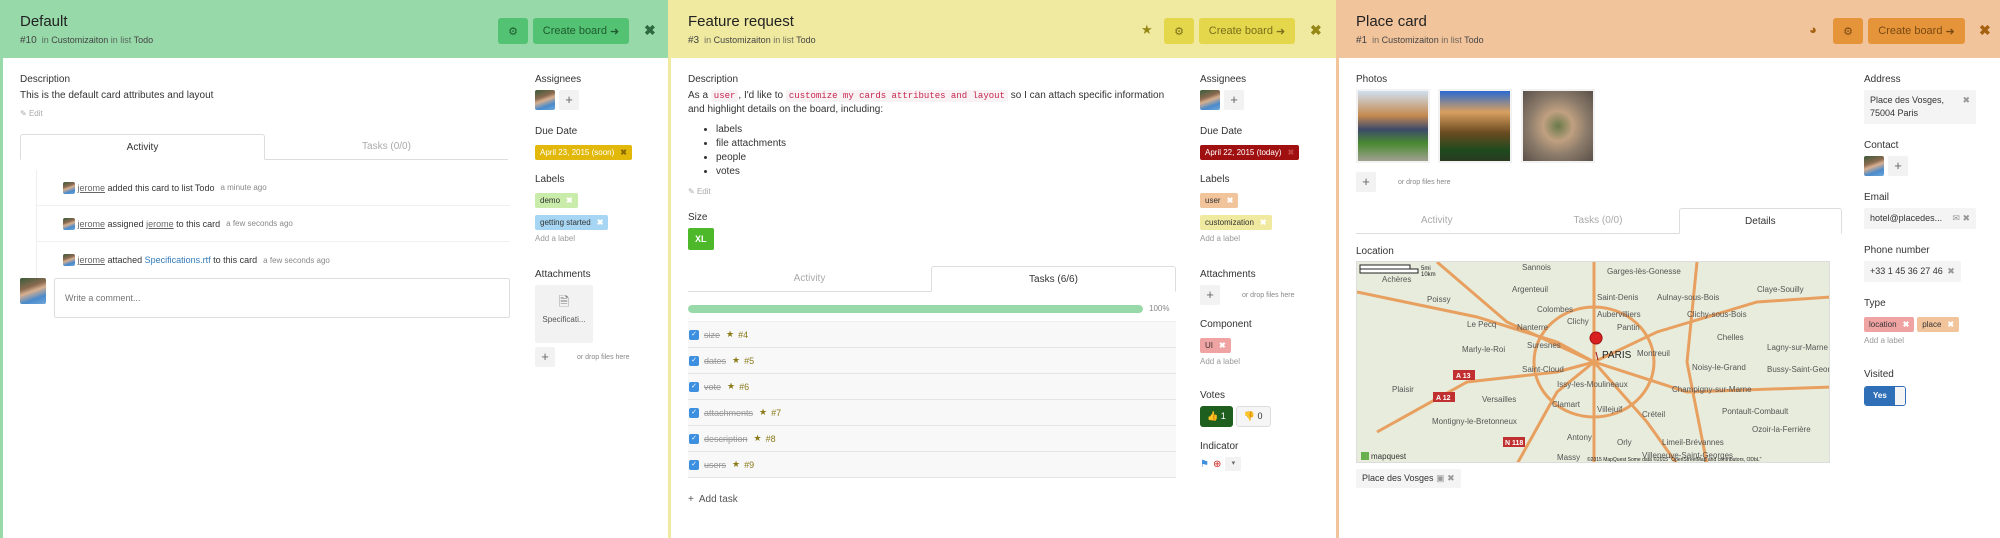 Image resolution: width=2000 pixels, height=538 pixels. I want to click on label-tag: customization ✖, so click(1236, 222).